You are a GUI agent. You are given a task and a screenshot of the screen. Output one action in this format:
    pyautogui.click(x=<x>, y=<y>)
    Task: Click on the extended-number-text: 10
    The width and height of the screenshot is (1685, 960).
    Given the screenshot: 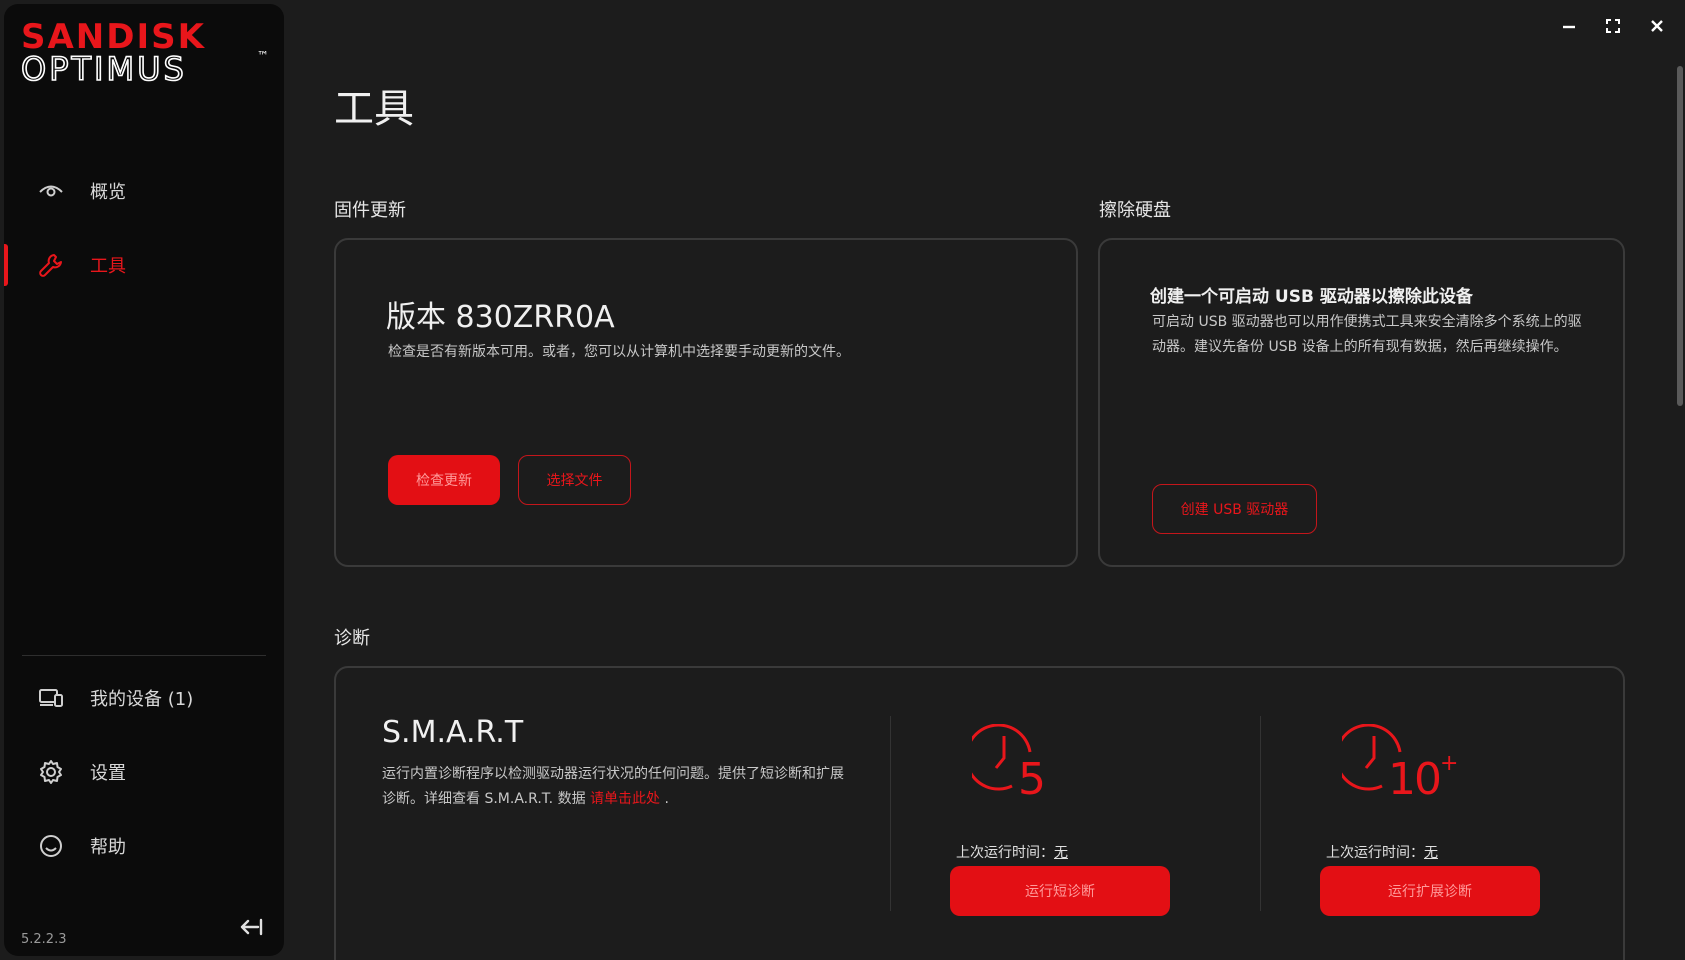 What is the action you would take?
    pyautogui.click(x=1415, y=779)
    